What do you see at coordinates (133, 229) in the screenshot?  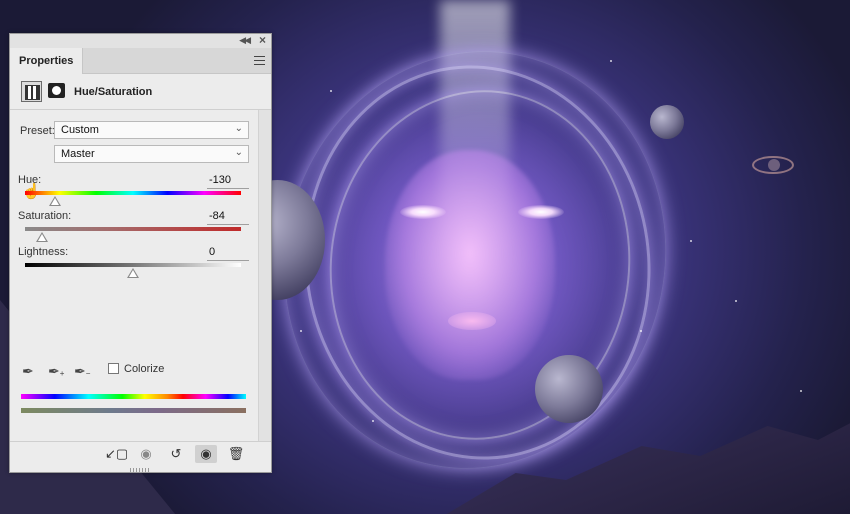 I see `saturation-slider-track` at bounding box center [133, 229].